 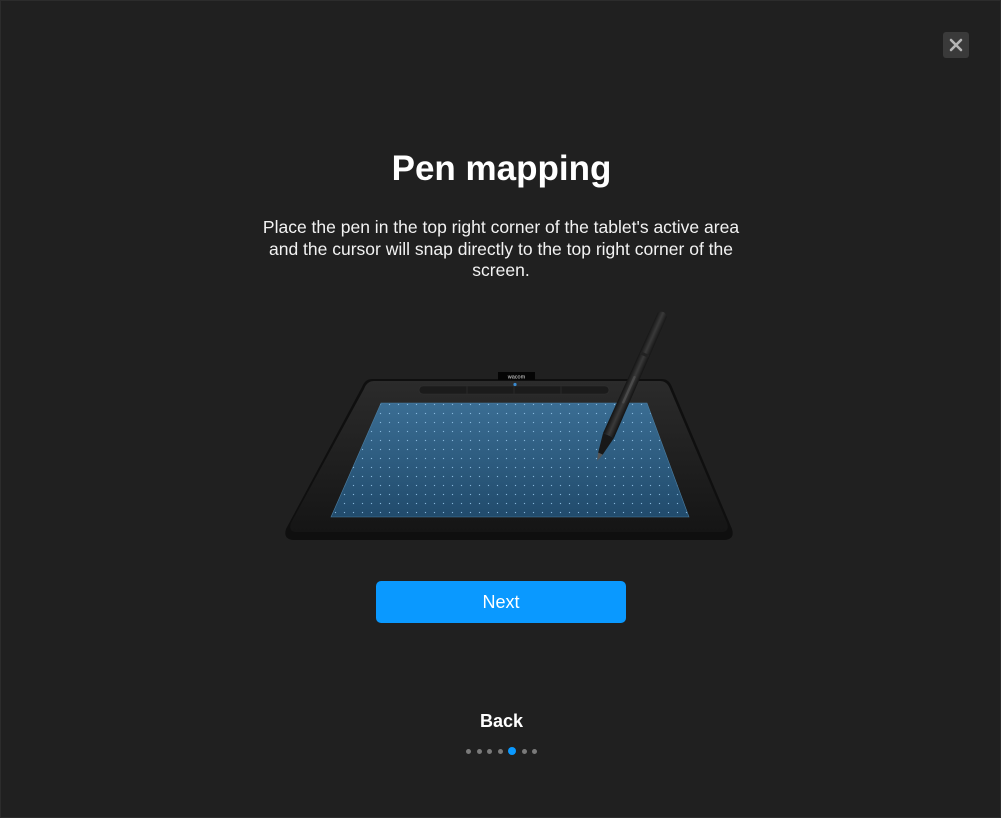 I want to click on step-indicator, so click(x=501, y=751).